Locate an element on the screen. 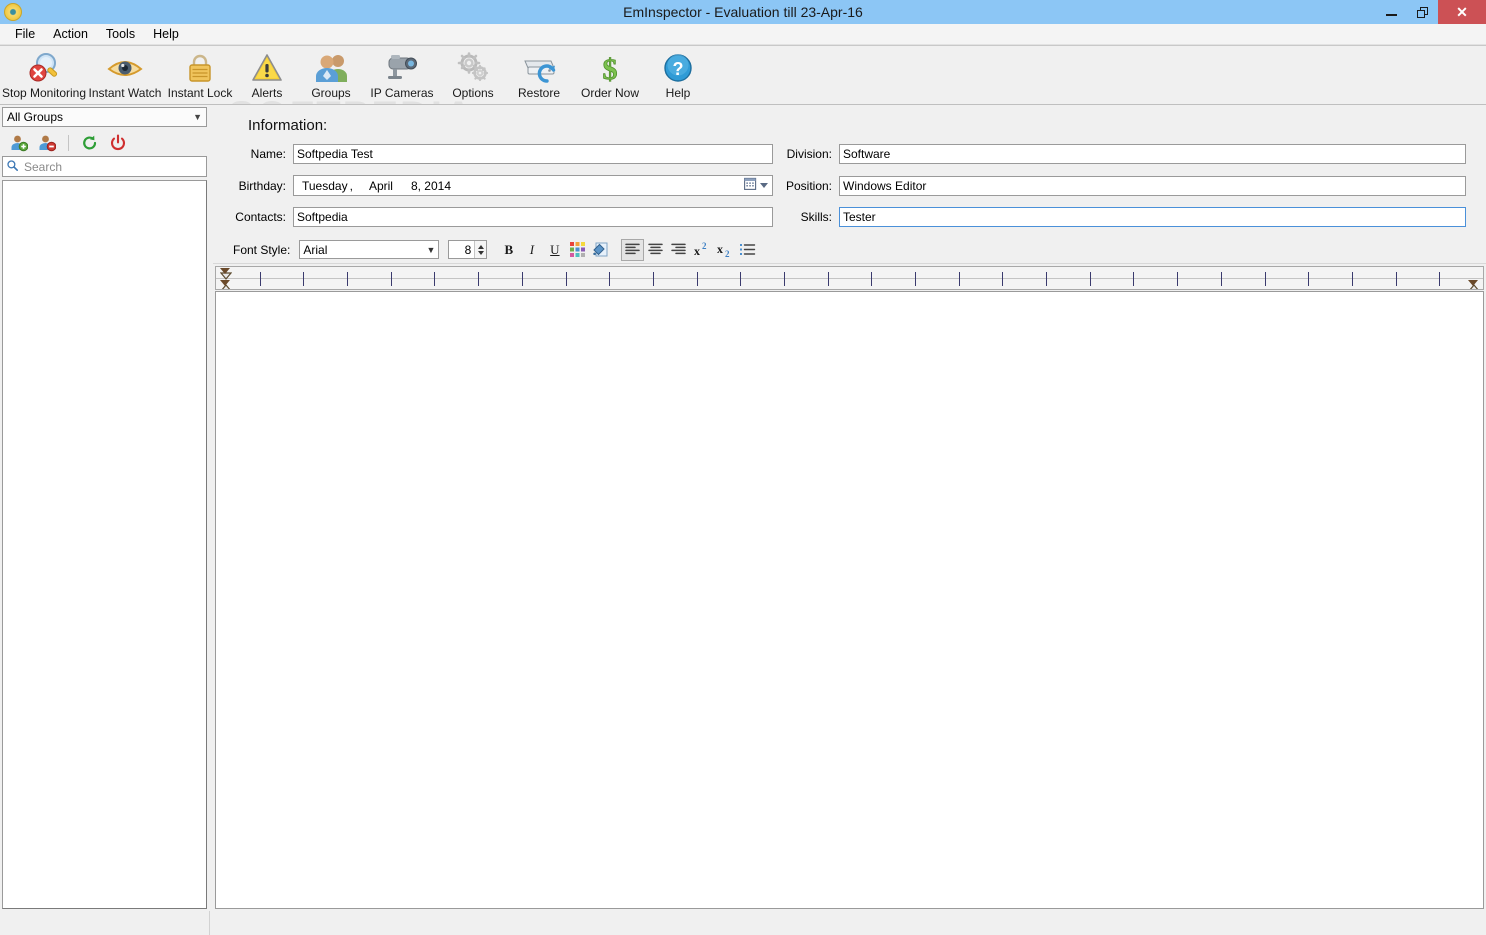 The height and width of the screenshot is (935, 1486). restore-button is located at coordinates (1422, 12).